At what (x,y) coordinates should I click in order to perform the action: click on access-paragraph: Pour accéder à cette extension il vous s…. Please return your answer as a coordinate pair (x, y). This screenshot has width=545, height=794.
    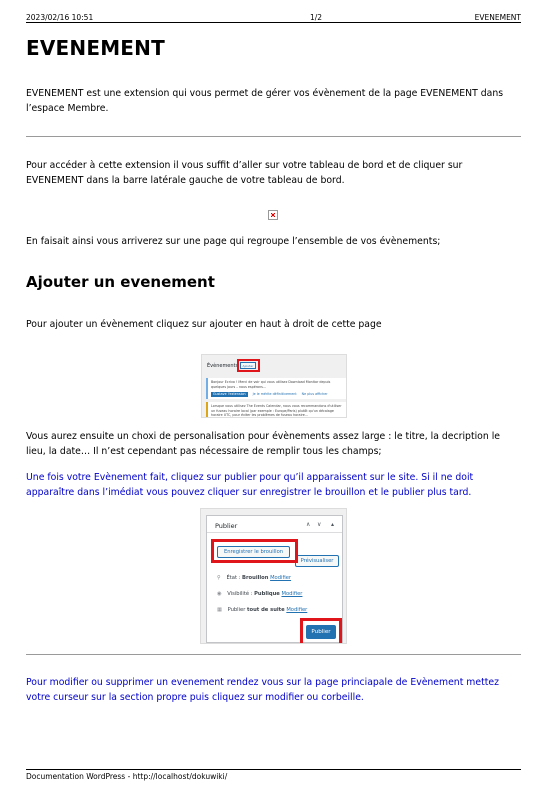
    Looking at the image, I should click on (244, 173).